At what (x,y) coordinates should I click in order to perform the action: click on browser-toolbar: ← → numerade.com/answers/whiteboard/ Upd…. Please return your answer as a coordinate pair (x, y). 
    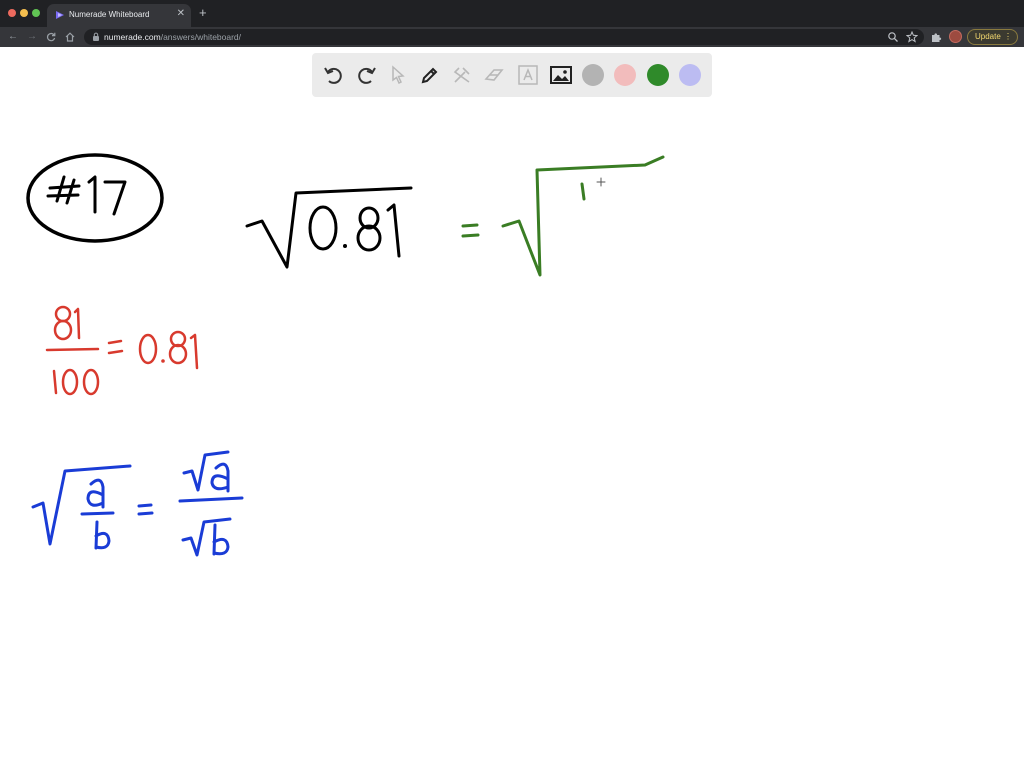
    Looking at the image, I should click on (512, 37).